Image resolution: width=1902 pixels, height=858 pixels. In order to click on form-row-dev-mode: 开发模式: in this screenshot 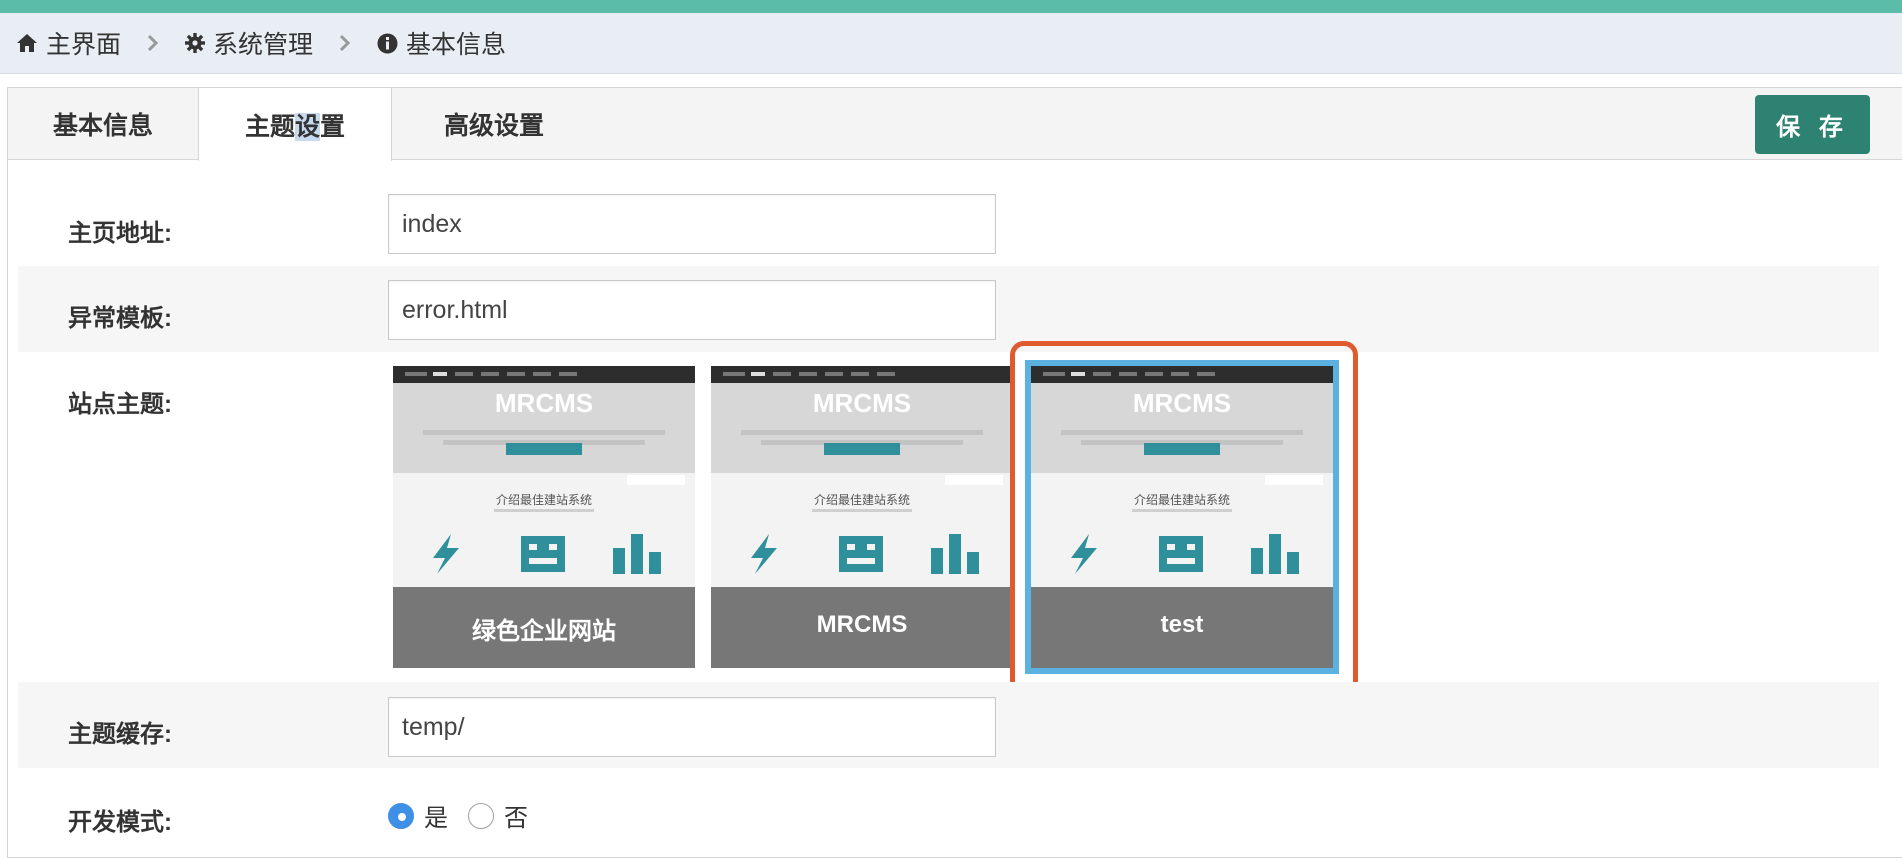, I will do `click(948, 813)`.